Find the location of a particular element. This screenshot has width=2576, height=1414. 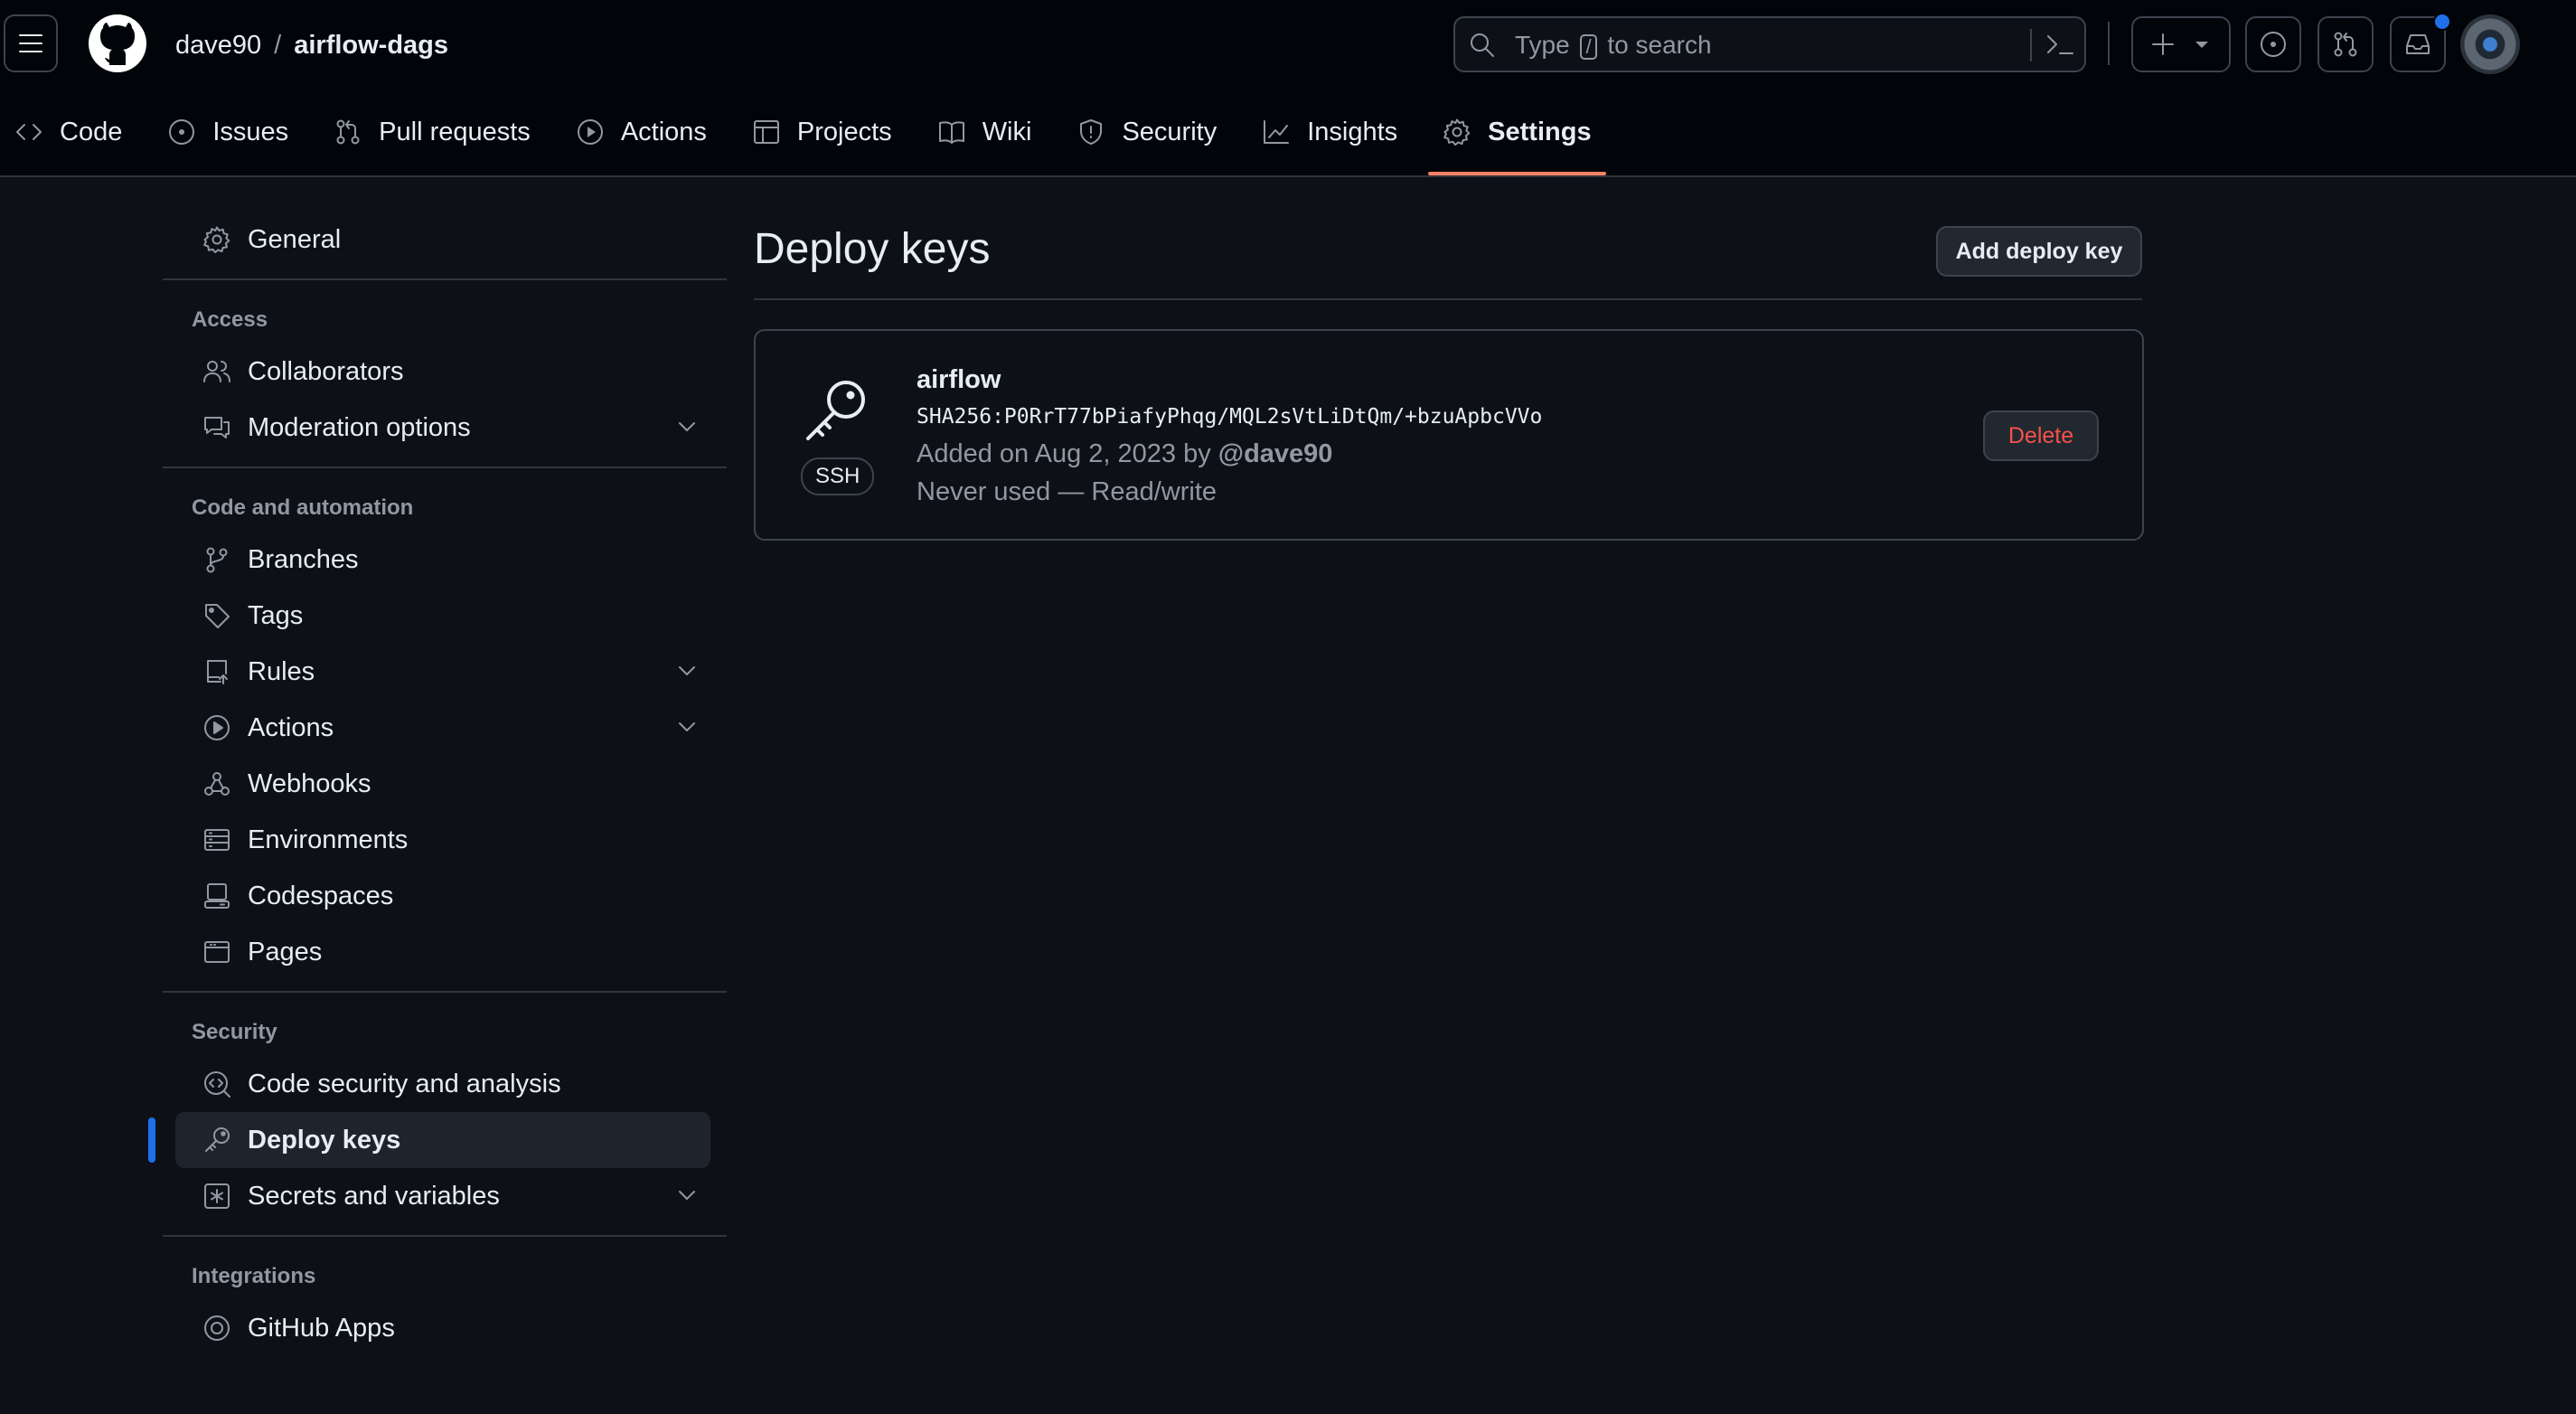

menu-button is located at coordinates (31, 43).